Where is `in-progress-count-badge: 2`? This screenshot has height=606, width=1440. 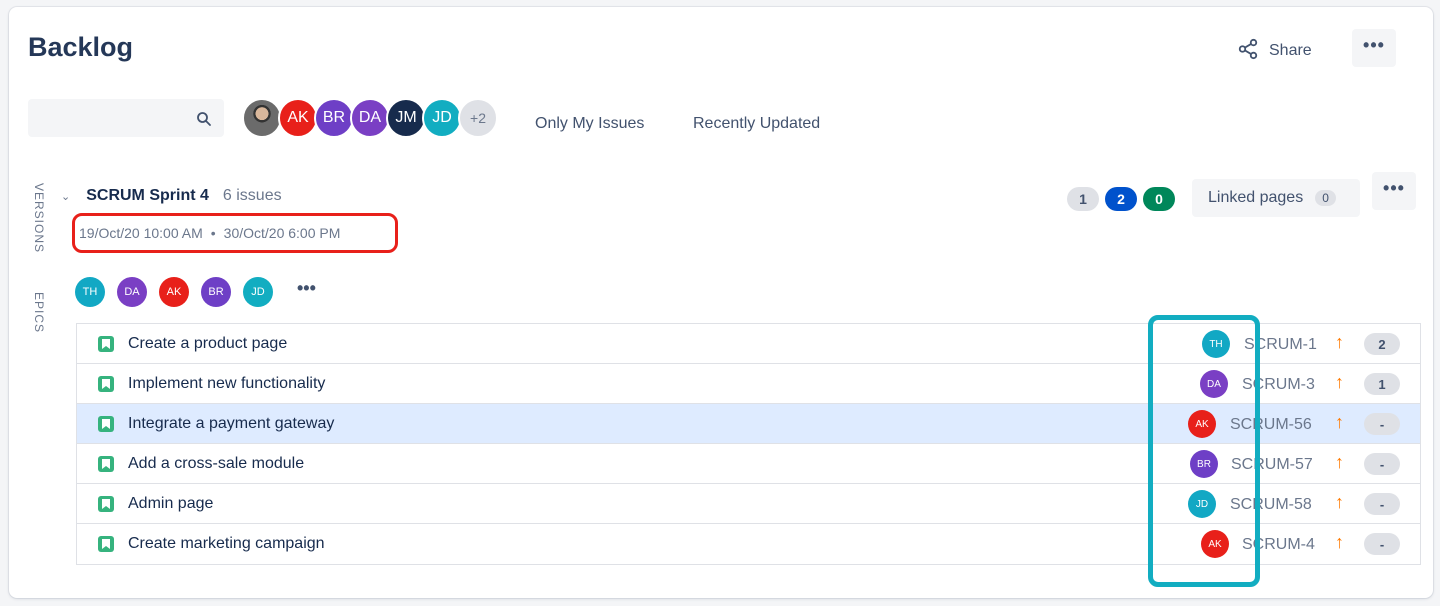 in-progress-count-badge: 2 is located at coordinates (1121, 199).